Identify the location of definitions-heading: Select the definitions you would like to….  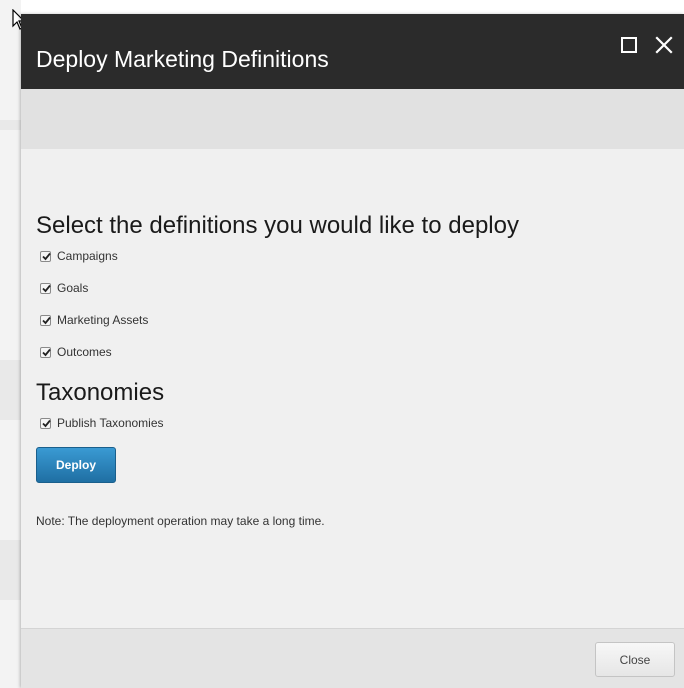
(277, 225).